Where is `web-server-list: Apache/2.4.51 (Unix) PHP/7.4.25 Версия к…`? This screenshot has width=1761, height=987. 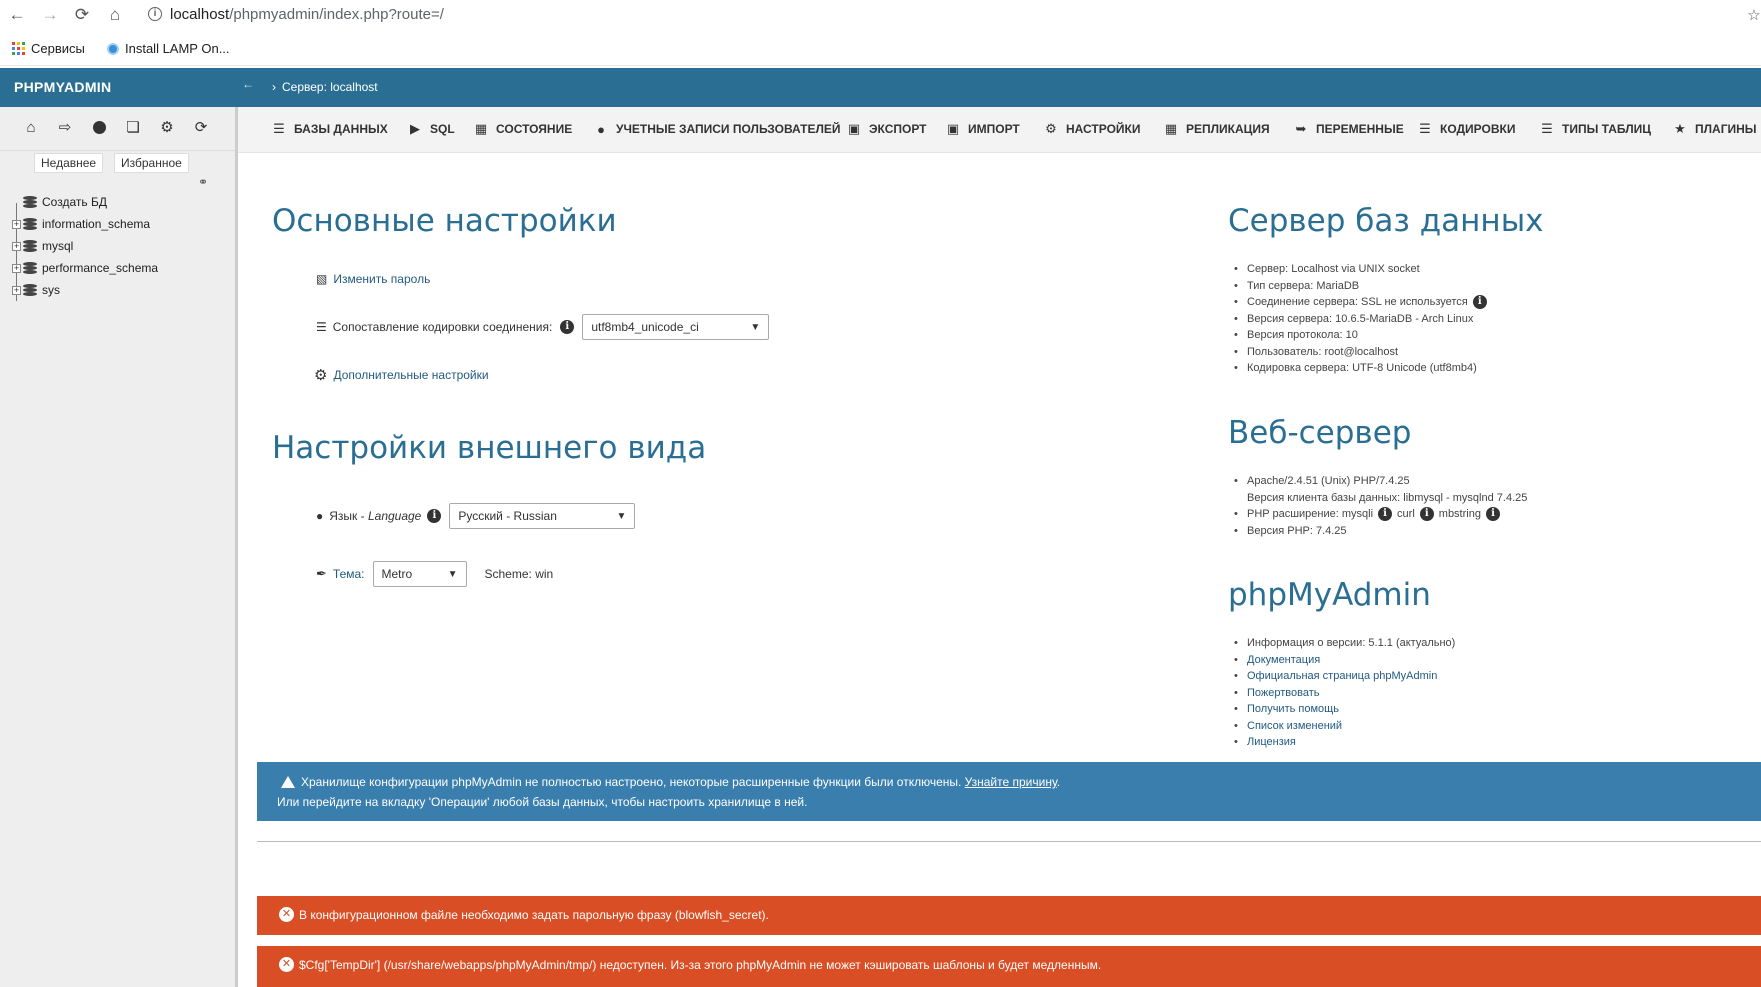
web-server-list: Apache/2.4.51 (Unix) PHP/7.4.25 Версия к… is located at coordinates (1377, 506).